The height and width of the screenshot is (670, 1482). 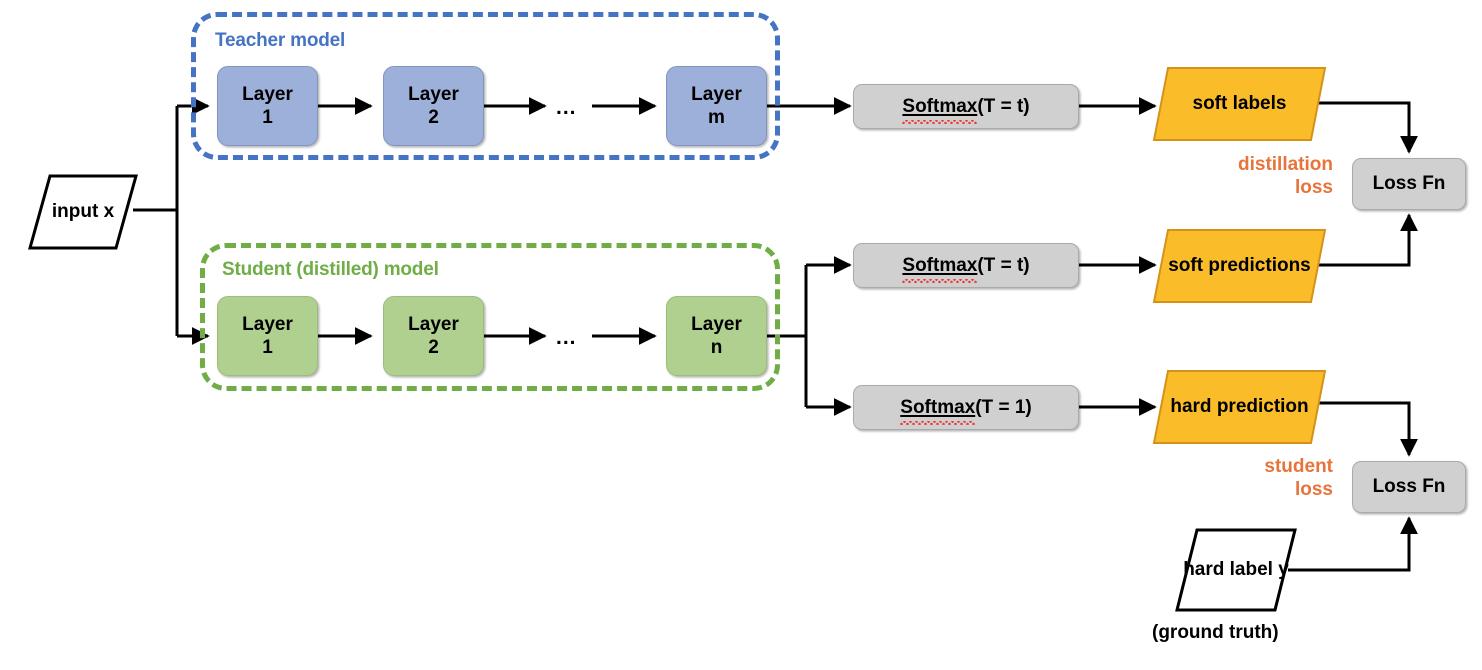 I want to click on soft-labels-line1: soft labels, so click(x=1239, y=104).